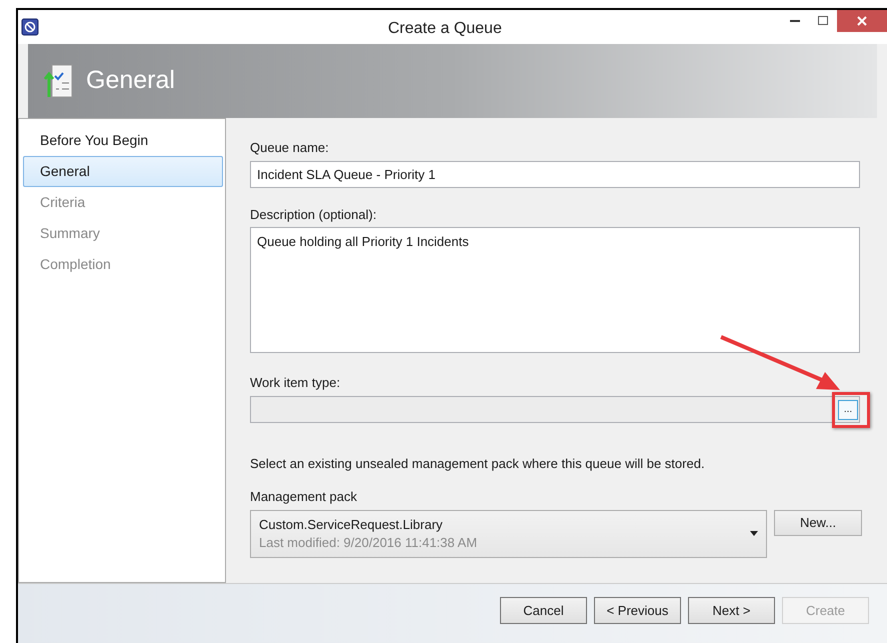 This screenshot has width=887, height=643. What do you see at coordinates (555, 290) in the screenshot?
I see `description-field: Queue holding all Priority 1 Incidents` at bounding box center [555, 290].